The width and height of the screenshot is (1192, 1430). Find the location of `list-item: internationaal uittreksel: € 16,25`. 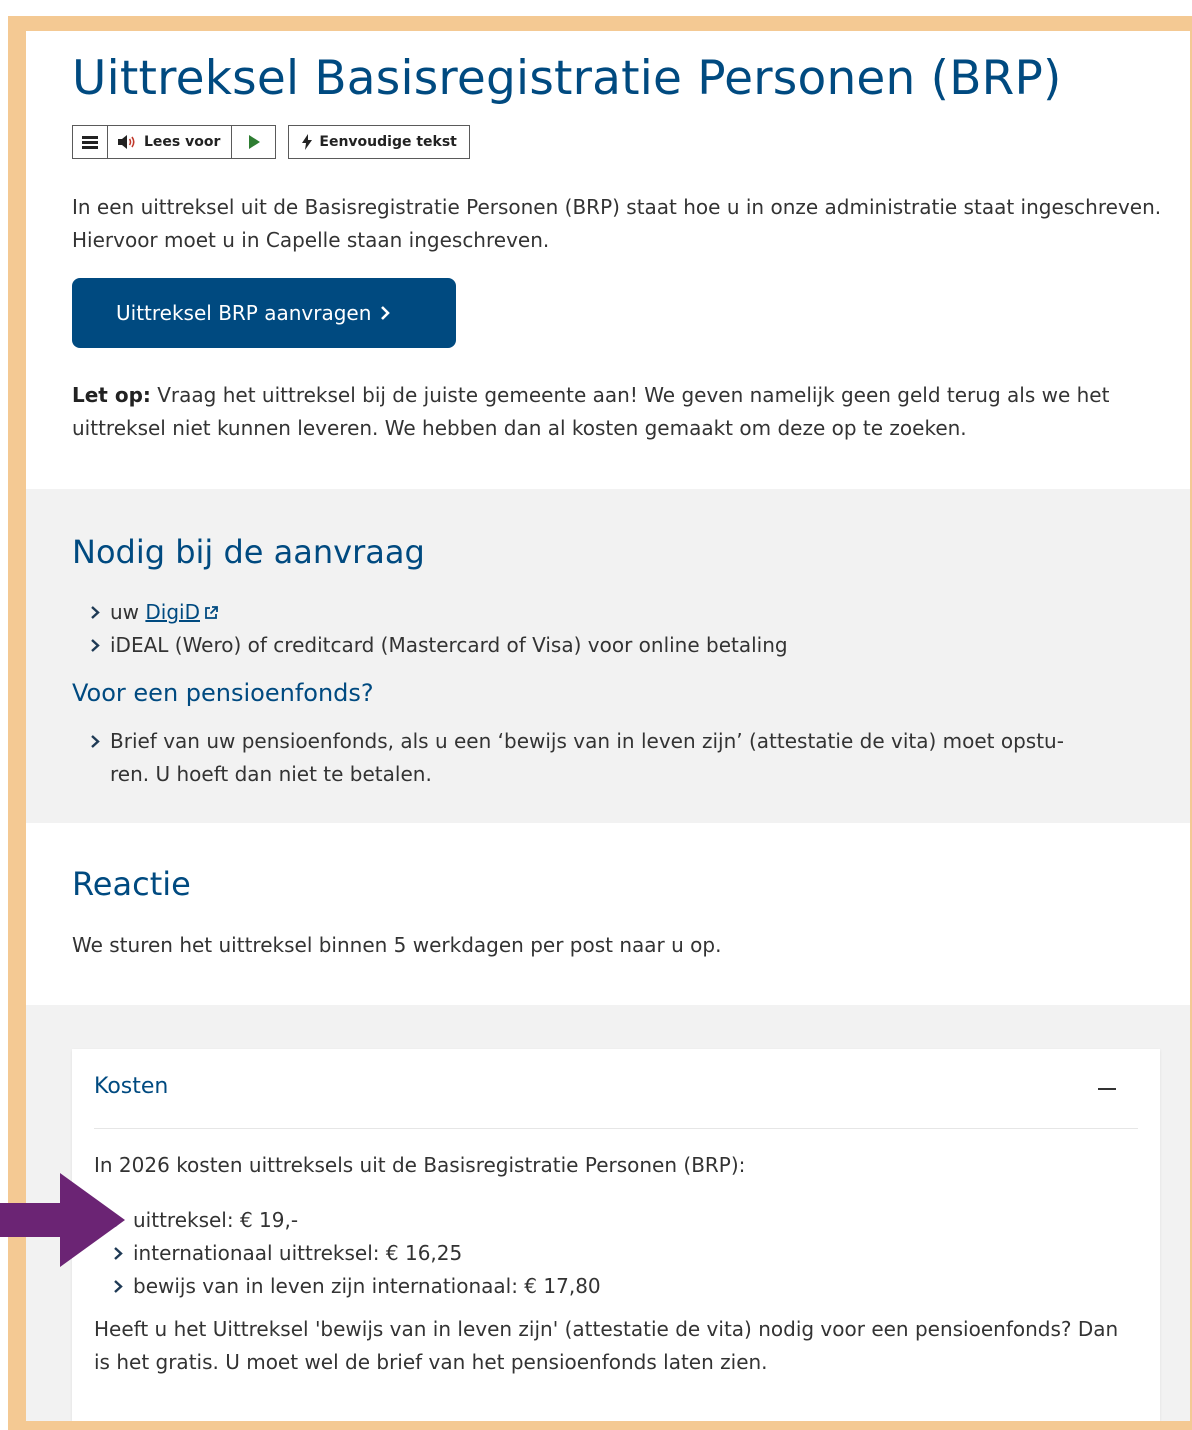

list-item: internationaal uittreksel: € 16,25 is located at coordinates (357, 1253).